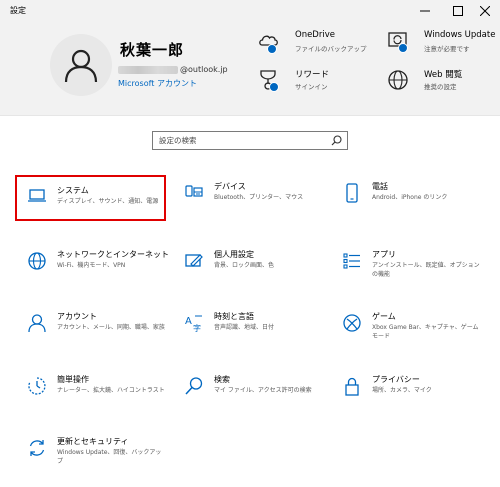  I want to click on category-apps: アプリ アンインストール、既定値、オプションの機能, so click(405, 267).